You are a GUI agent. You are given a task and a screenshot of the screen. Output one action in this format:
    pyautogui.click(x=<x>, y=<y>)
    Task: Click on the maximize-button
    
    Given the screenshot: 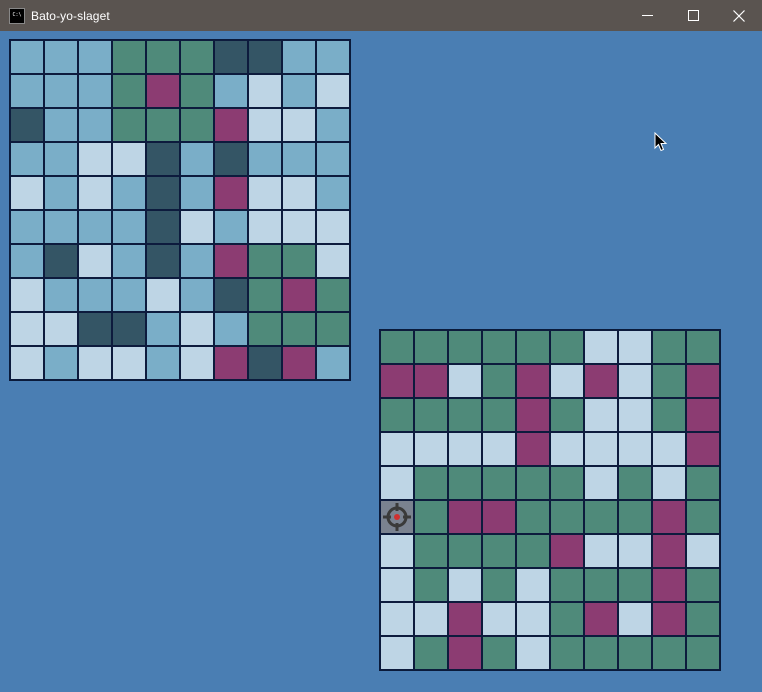 What is the action you would take?
    pyautogui.click(x=693, y=15)
    